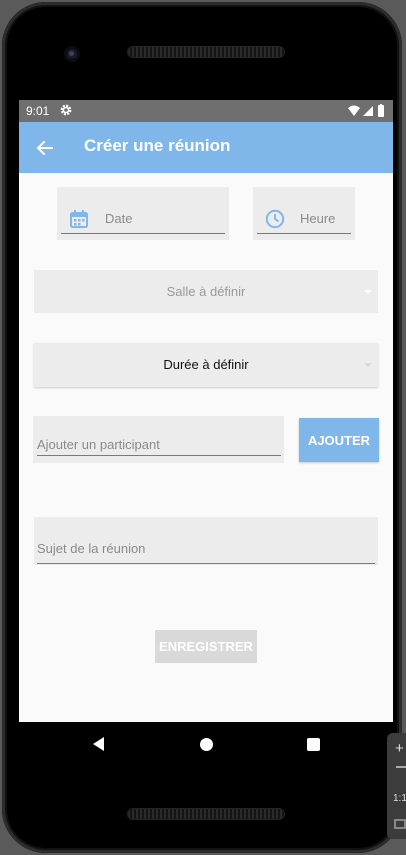 The height and width of the screenshot is (855, 406). What do you see at coordinates (45, 148) in the screenshot?
I see `arrow-back-icon` at bounding box center [45, 148].